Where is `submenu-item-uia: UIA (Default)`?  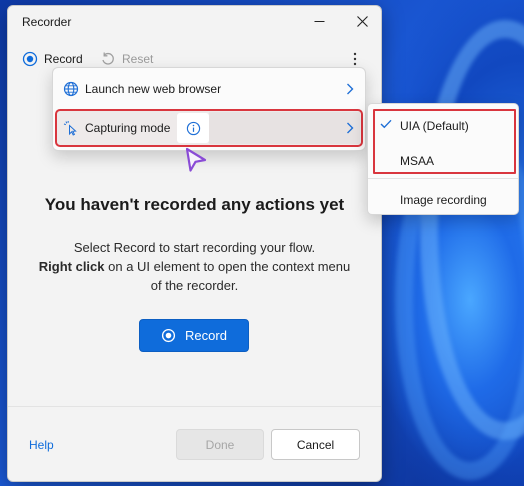 submenu-item-uia: UIA (Default) is located at coordinates (443, 125).